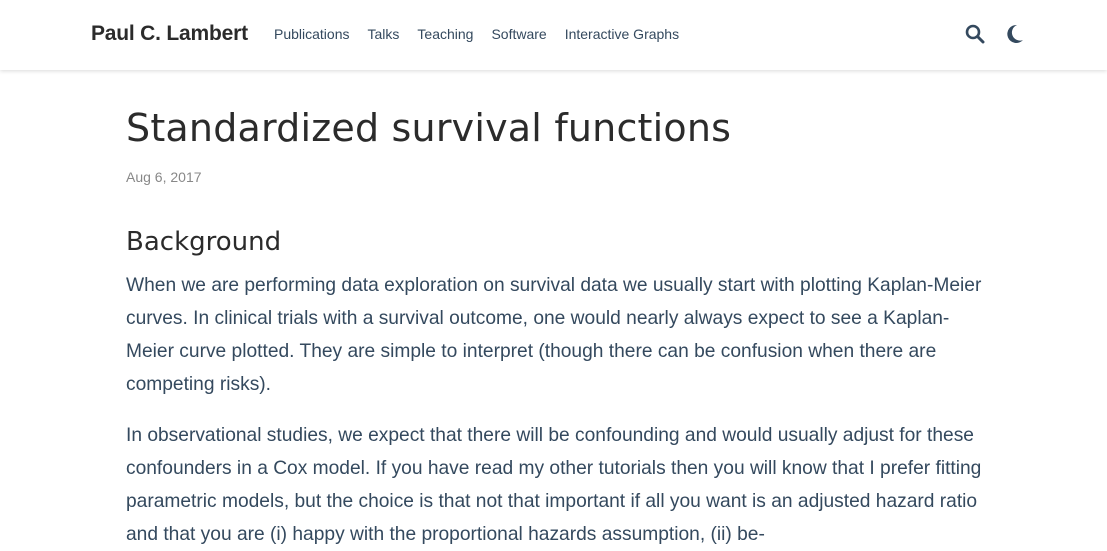  Describe the element at coordinates (518, 34) in the screenshot. I see `nav-link-software: Software` at that location.